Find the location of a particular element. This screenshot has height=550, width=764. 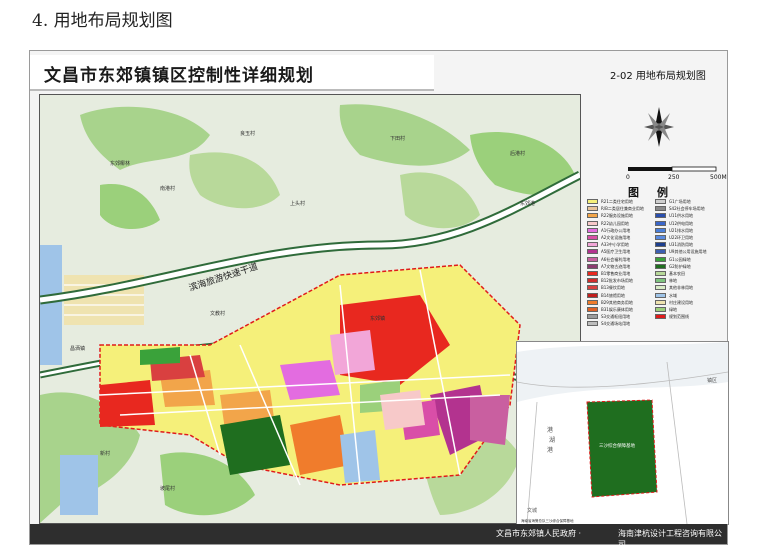

legend-item: A5医疗卫生用地 is located at coordinates (608, 252).